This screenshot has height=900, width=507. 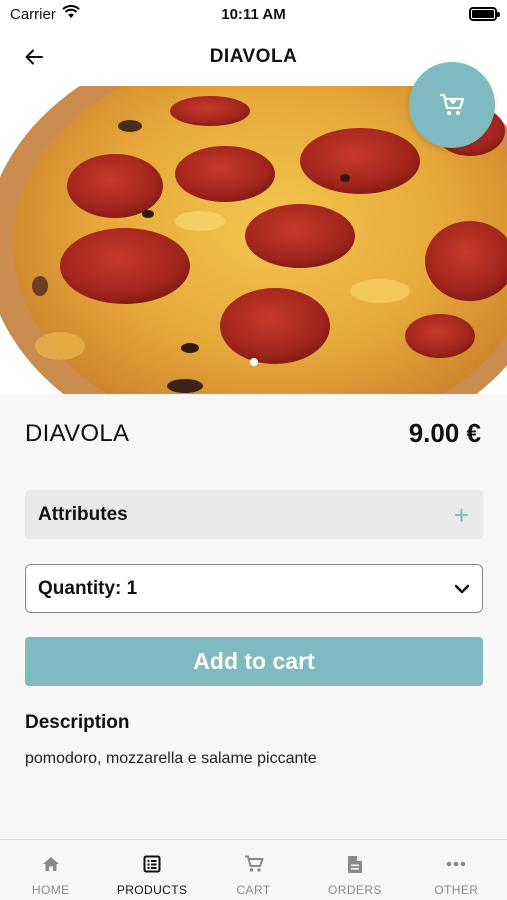 What do you see at coordinates (83, 514) in the screenshot?
I see `attributes-label: Attributes` at bounding box center [83, 514].